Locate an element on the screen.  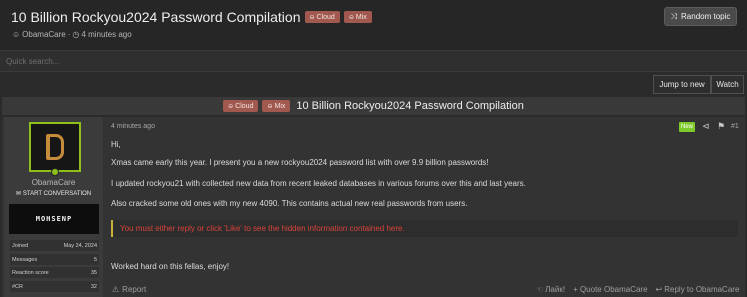
stat-value: 5 is located at coordinates (95, 259).